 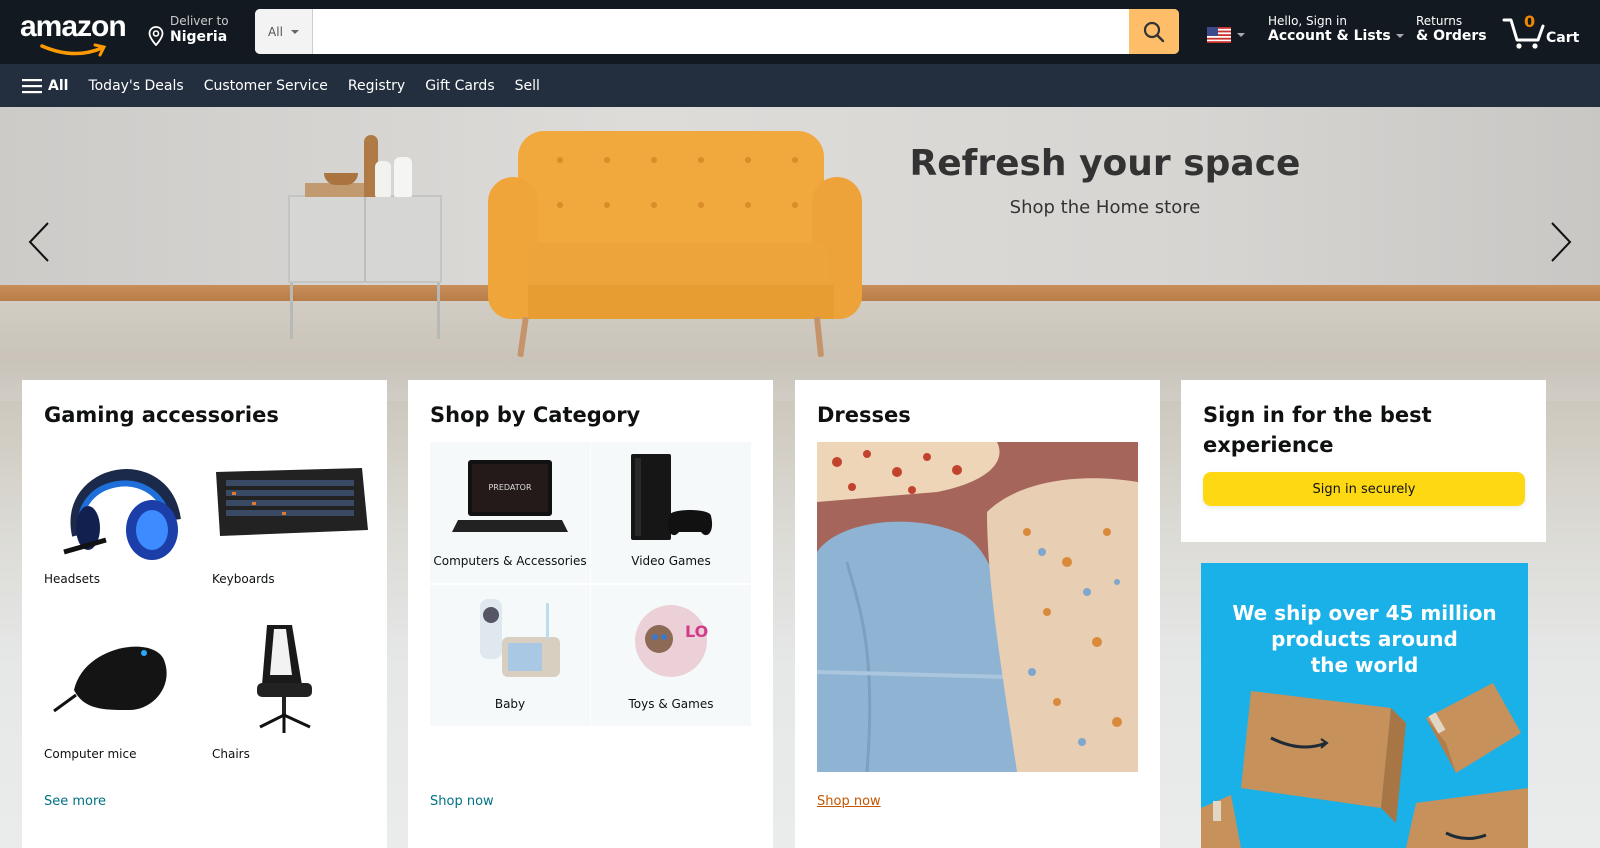 I want to click on baby-monitor-image, so click(x=510, y=643).